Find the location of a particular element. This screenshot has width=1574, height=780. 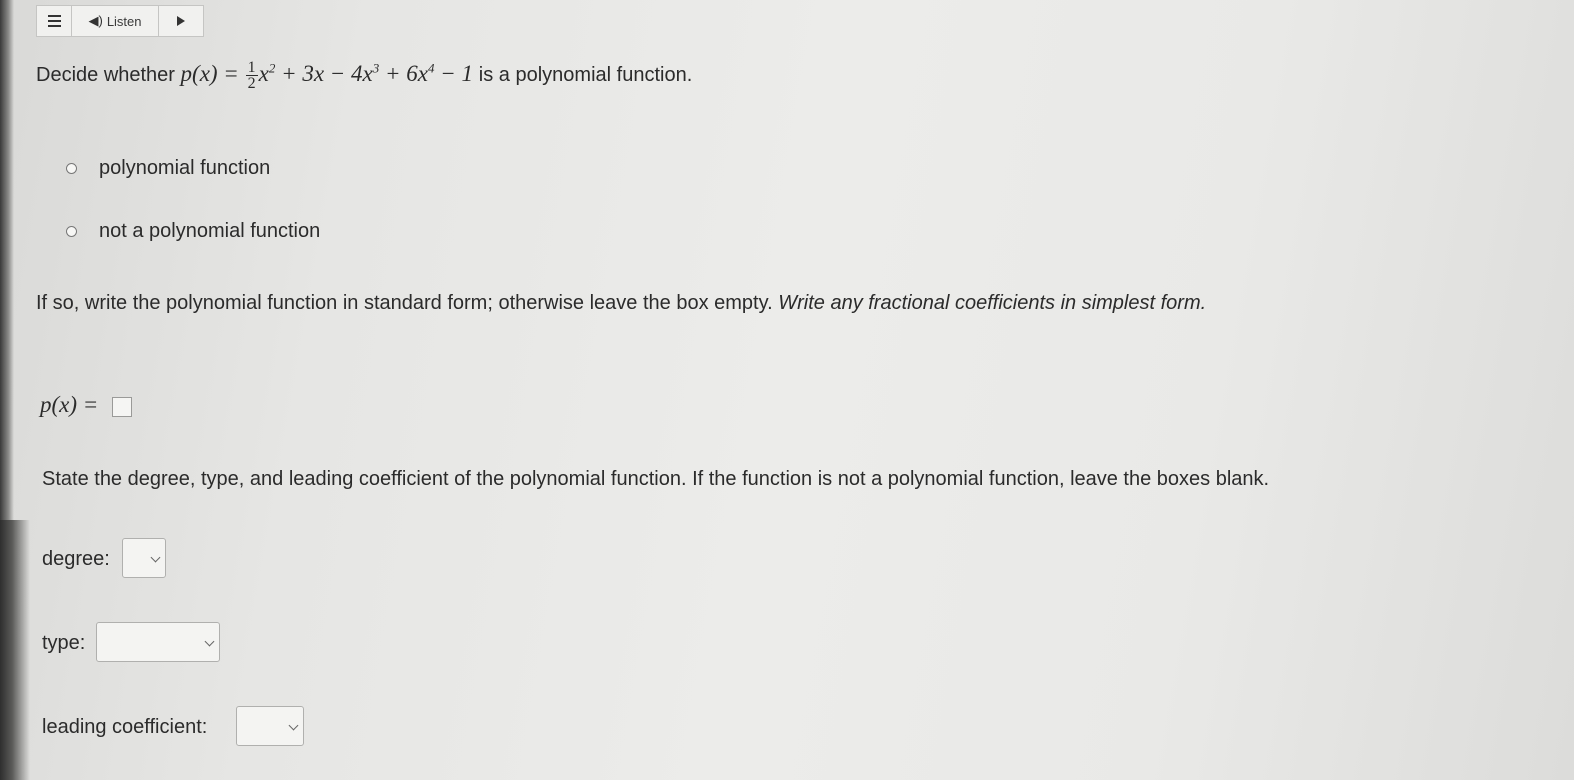

menu-button is located at coordinates (54, 21).